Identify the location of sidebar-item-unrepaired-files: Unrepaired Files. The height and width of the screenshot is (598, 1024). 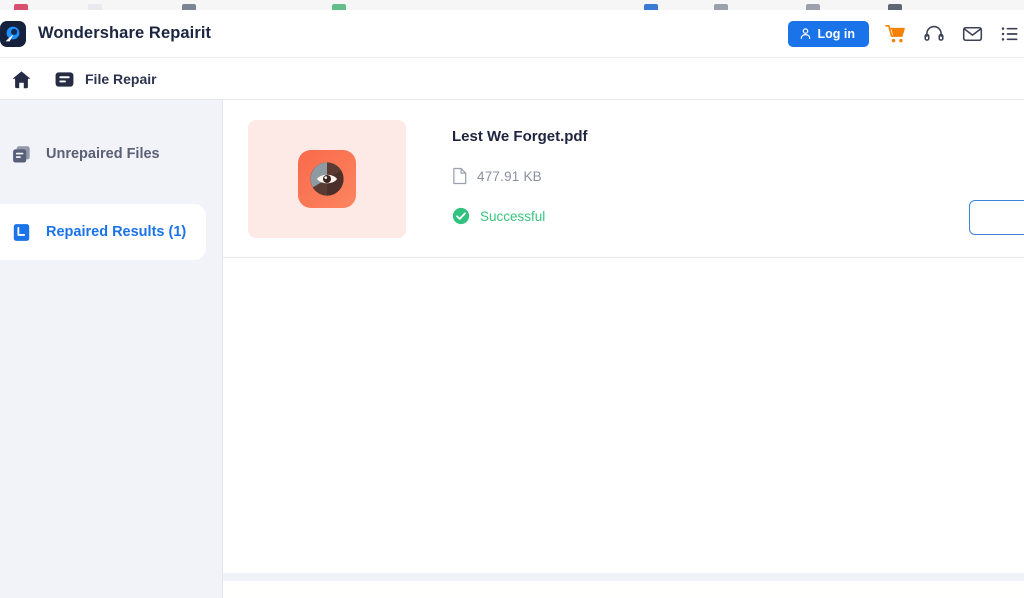
(103, 154).